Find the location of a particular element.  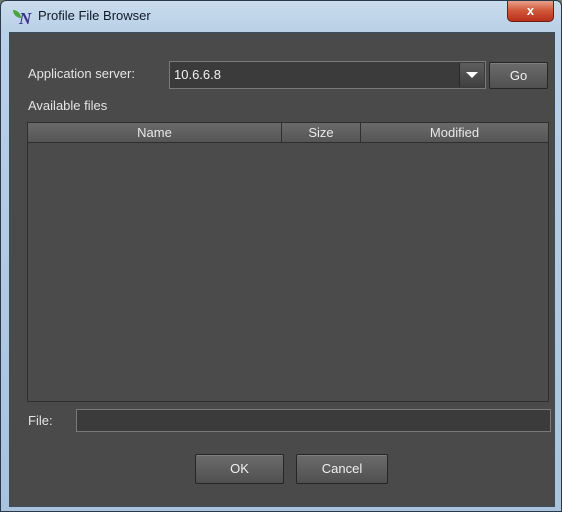

available-files-label: Available files is located at coordinates (68, 105).